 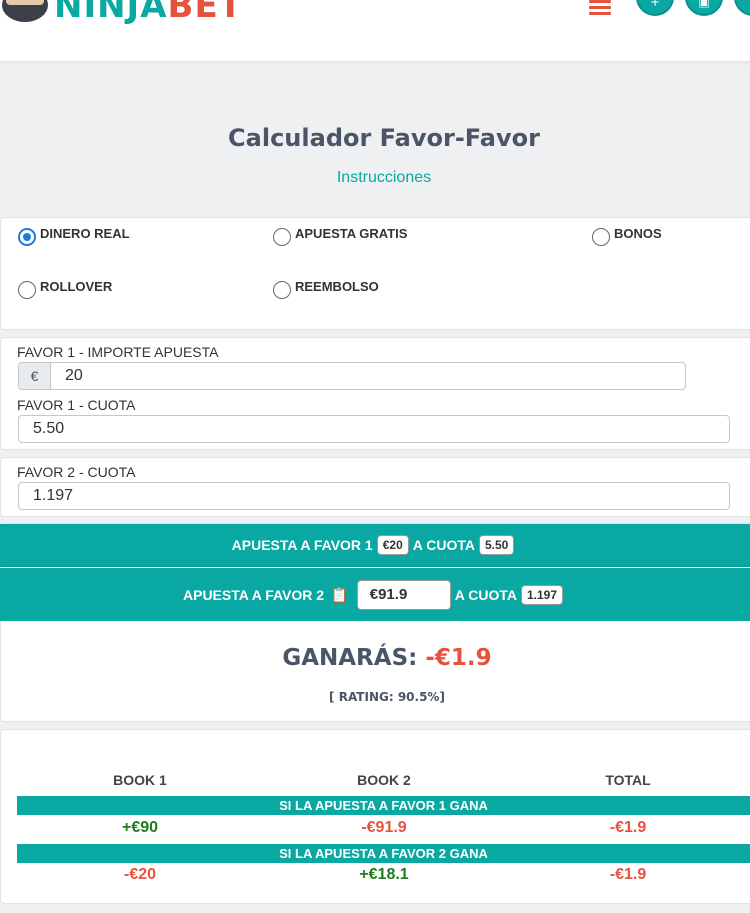 What do you see at coordinates (148, 13) in the screenshot?
I see `logo-text: NINJABET` at bounding box center [148, 13].